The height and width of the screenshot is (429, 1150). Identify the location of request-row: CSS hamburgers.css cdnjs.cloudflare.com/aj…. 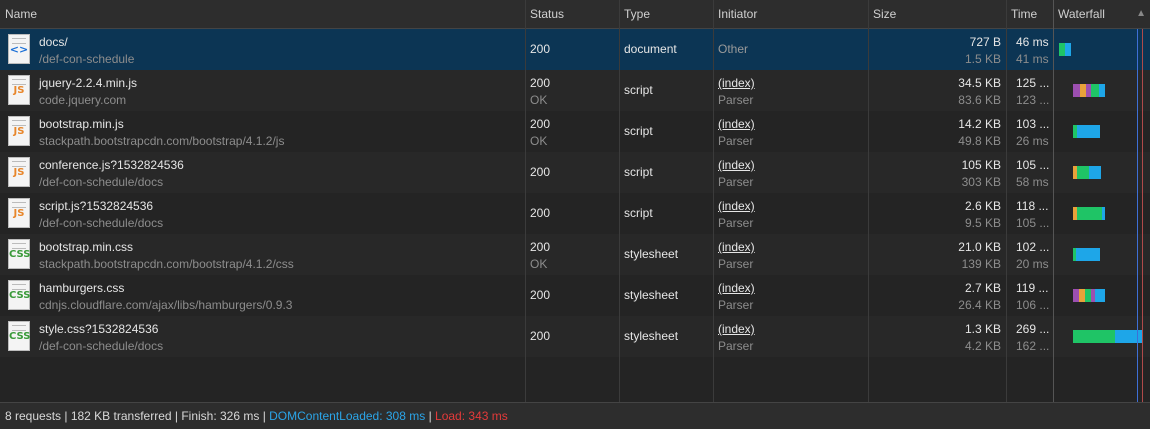
(575, 295).